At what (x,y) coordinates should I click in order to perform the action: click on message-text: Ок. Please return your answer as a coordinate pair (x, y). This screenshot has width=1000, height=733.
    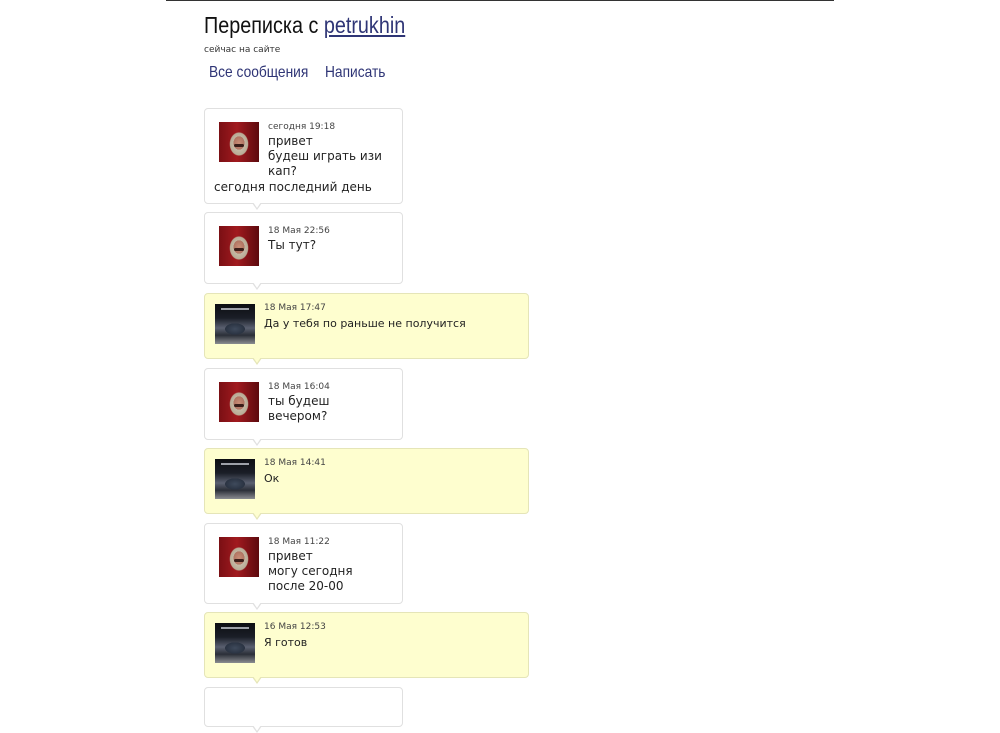
    Looking at the image, I should click on (272, 478).